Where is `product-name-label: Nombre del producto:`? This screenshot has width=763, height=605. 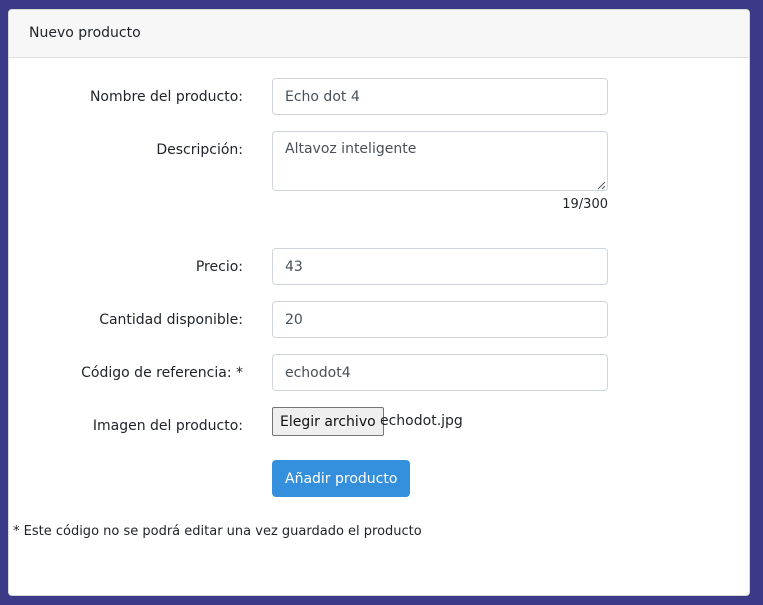
product-name-label: Nombre del producto: is located at coordinates (166, 97).